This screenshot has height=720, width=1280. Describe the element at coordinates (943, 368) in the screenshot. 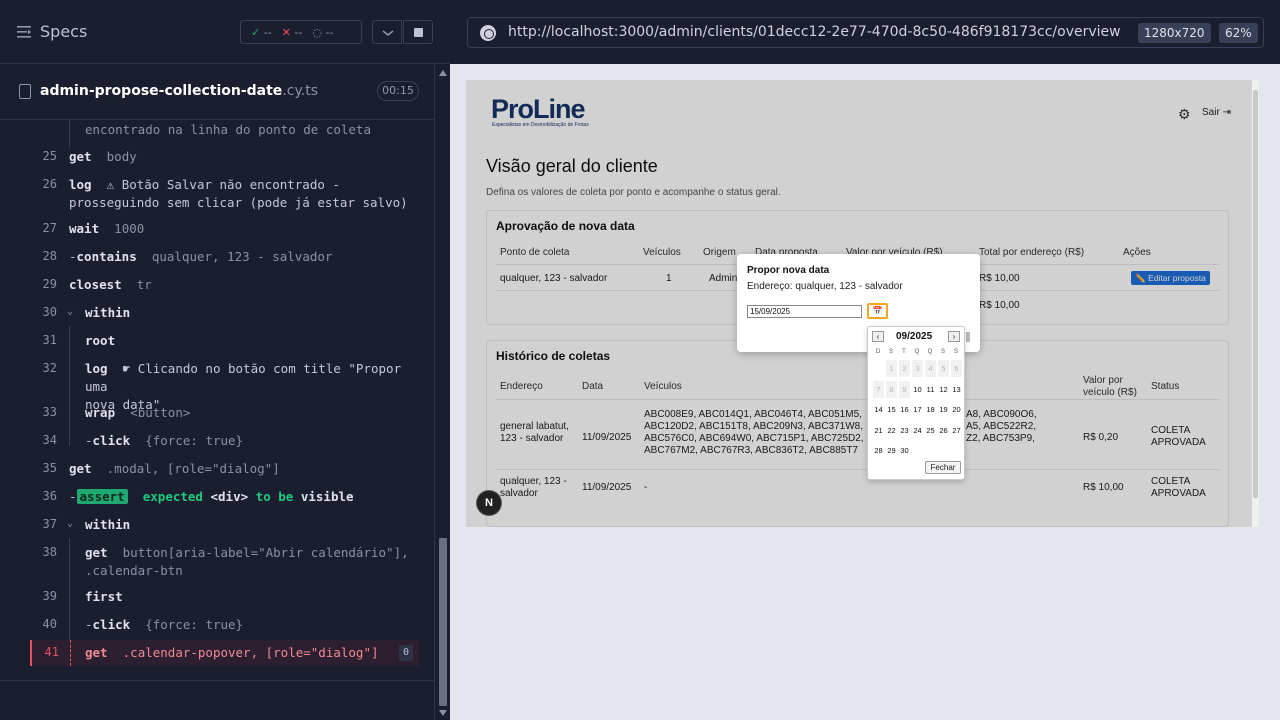

I see `calendar-day: 5` at that location.